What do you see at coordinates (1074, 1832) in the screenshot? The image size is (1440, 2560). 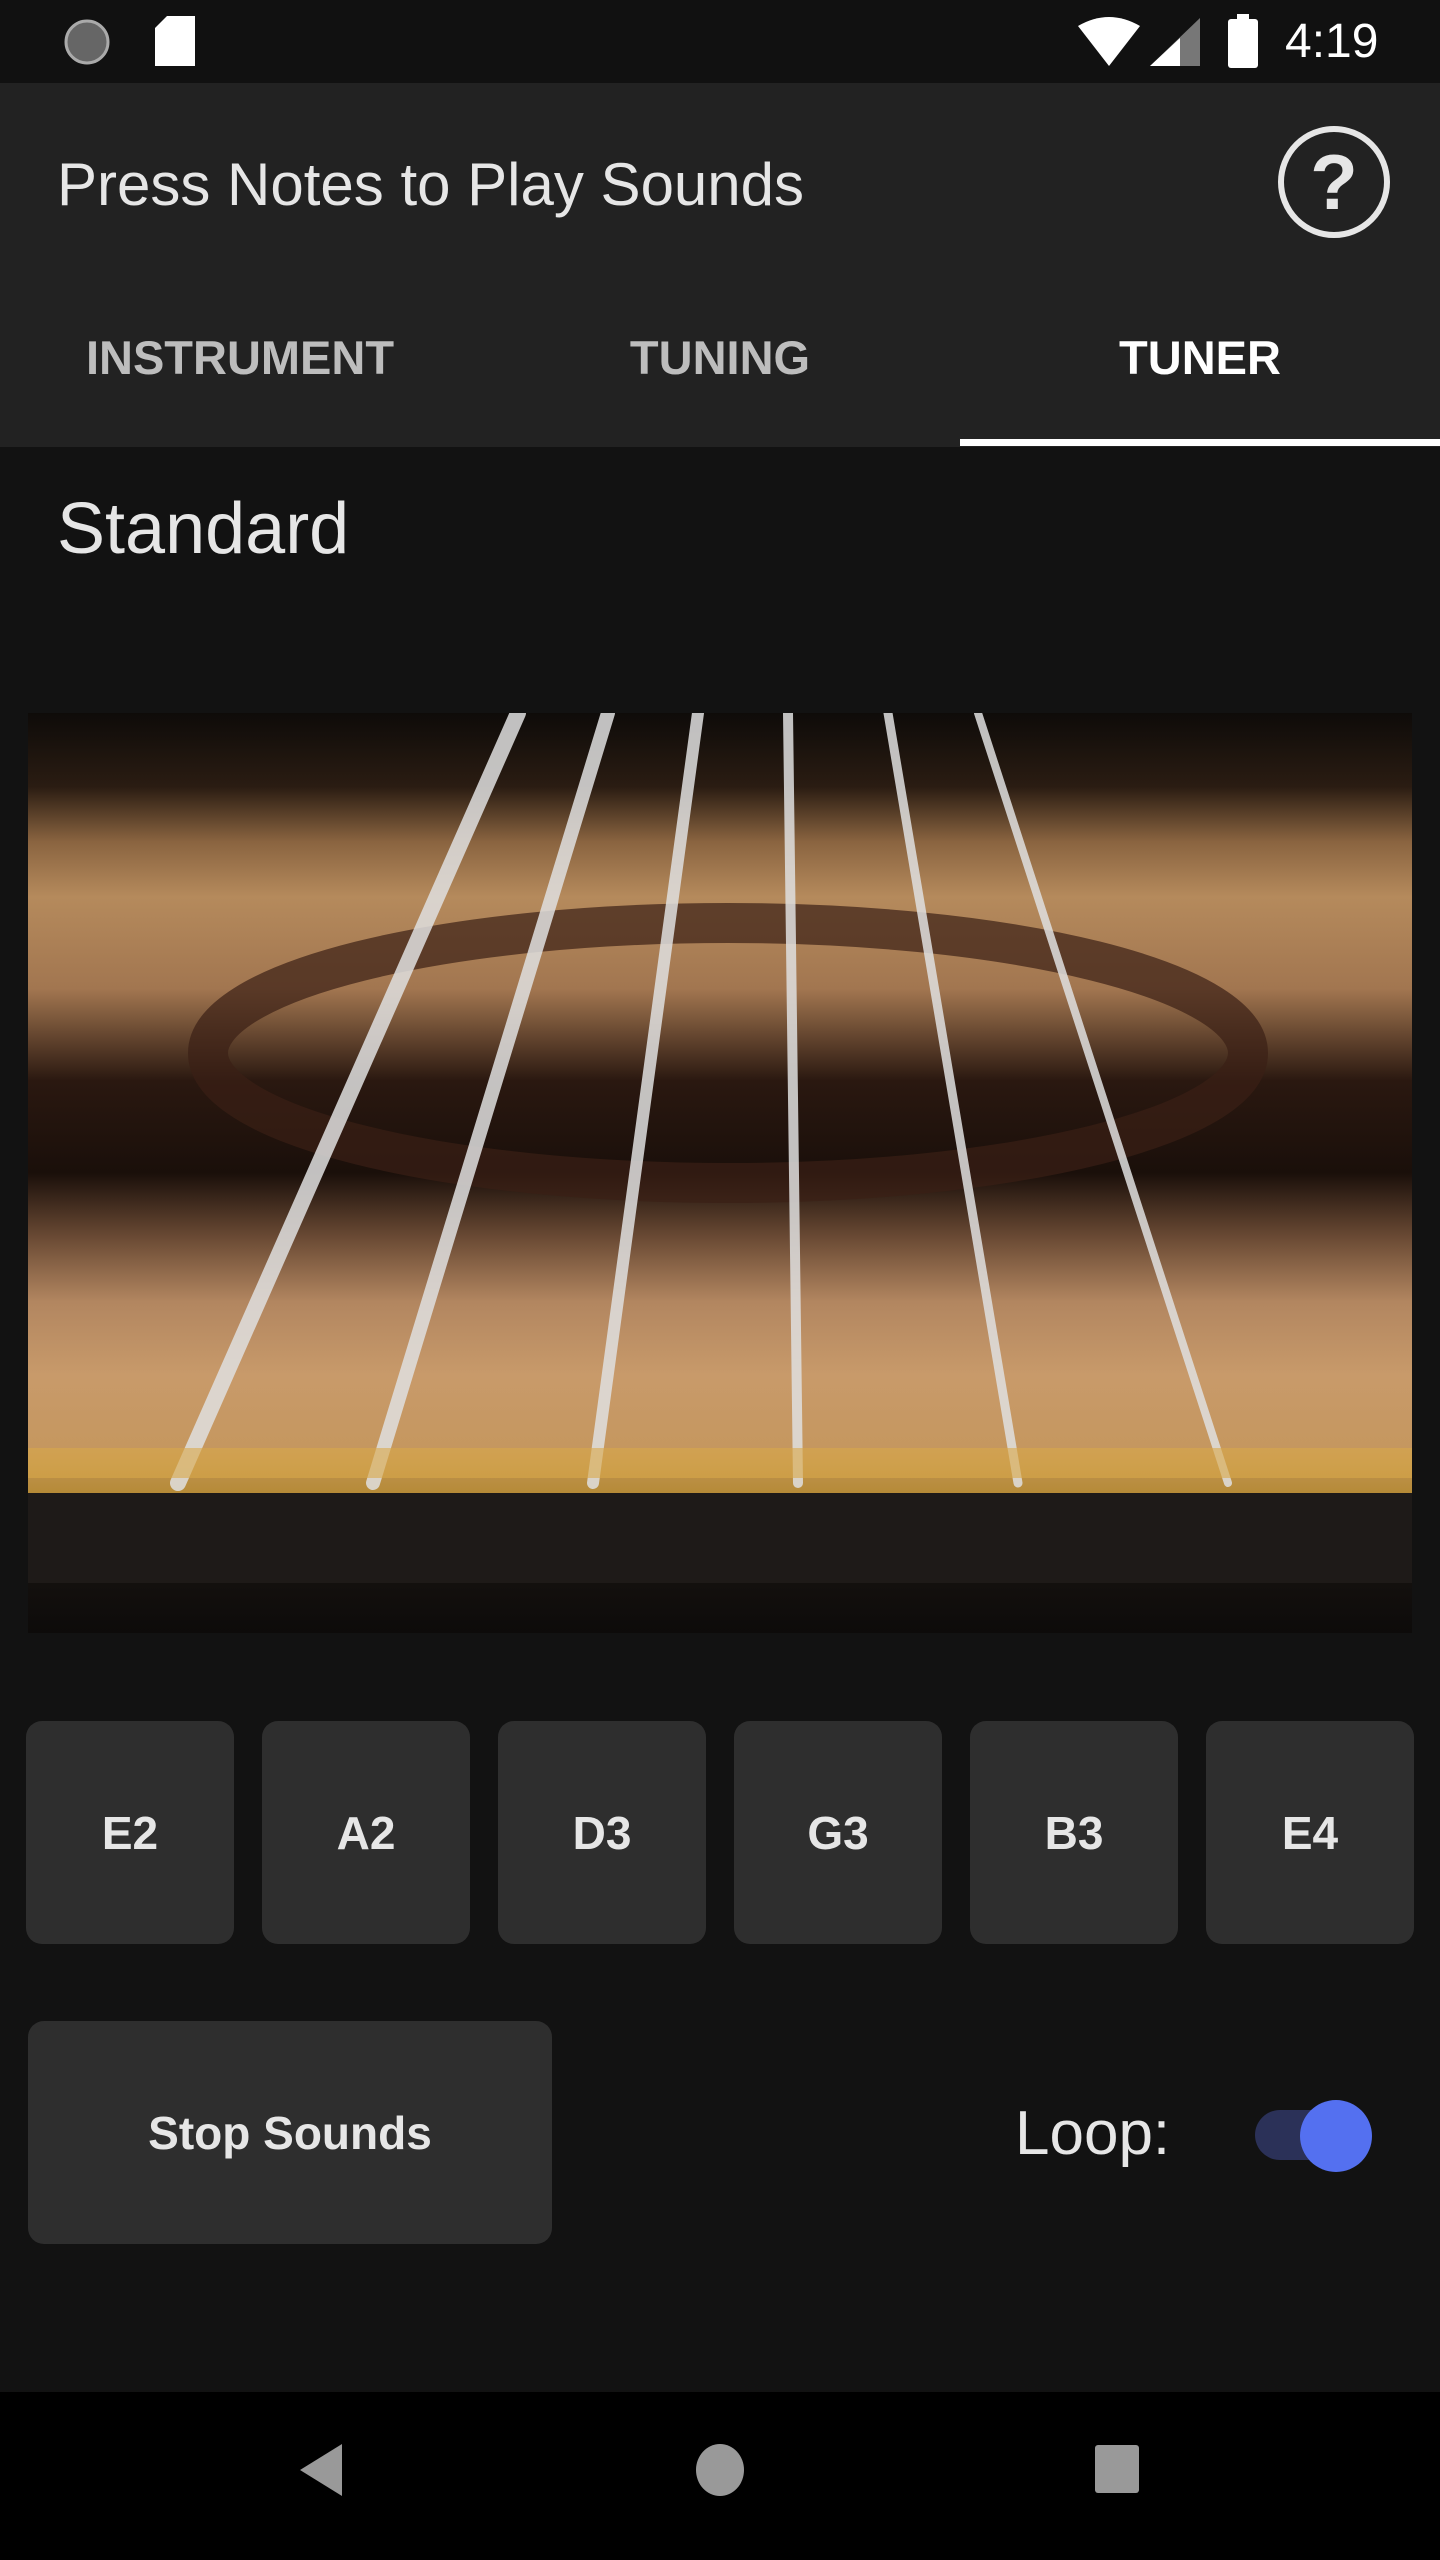 I see `note-button-b3: B3` at bounding box center [1074, 1832].